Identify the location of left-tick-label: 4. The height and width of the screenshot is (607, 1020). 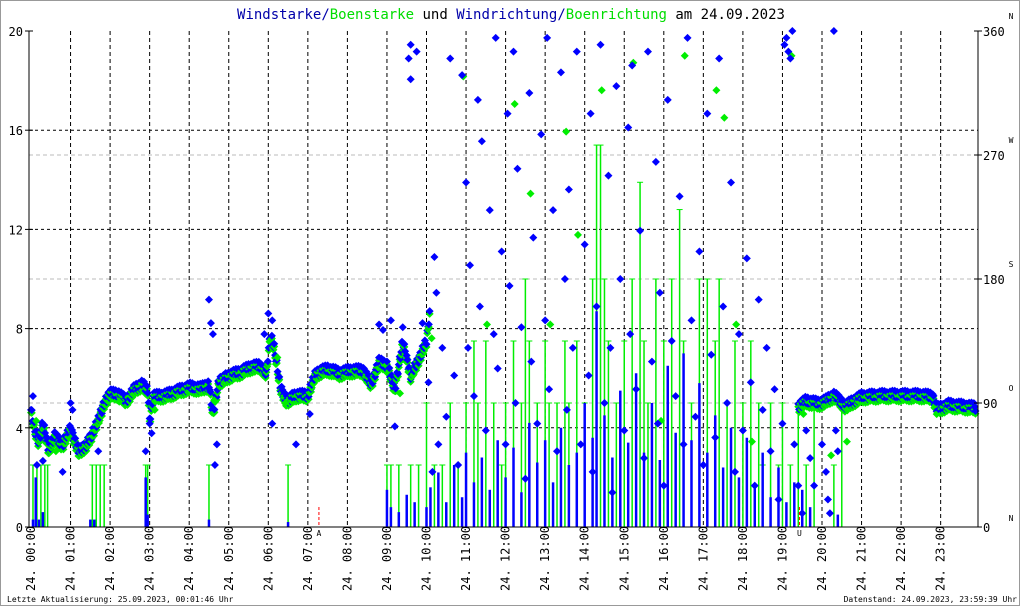
(19, 429).